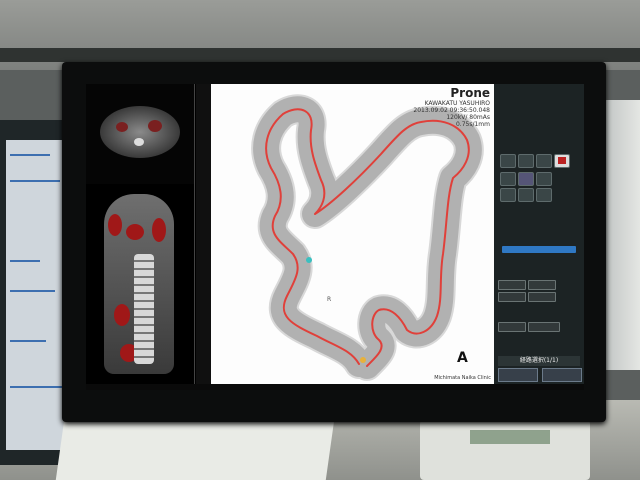 This screenshot has width=640, height=480. I want to click on axial-body-slice, so click(140, 132).